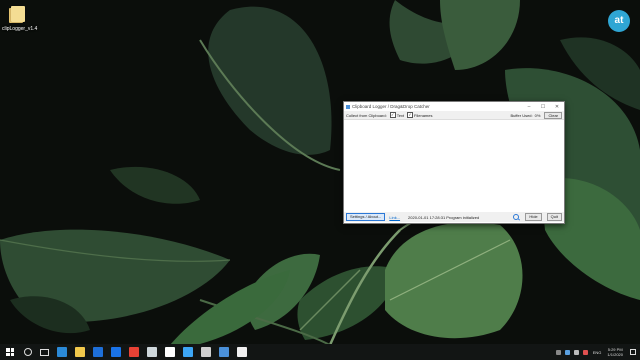 The height and width of the screenshot is (360, 640). What do you see at coordinates (80, 352) in the screenshot?
I see `file-explorer-icon` at bounding box center [80, 352].